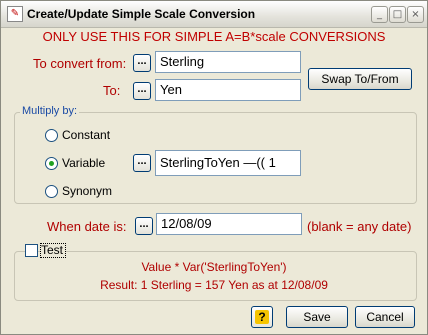 Image resolution: width=428 pixels, height=335 pixels. What do you see at coordinates (215, 276) in the screenshot?
I see `test-group` at bounding box center [215, 276].